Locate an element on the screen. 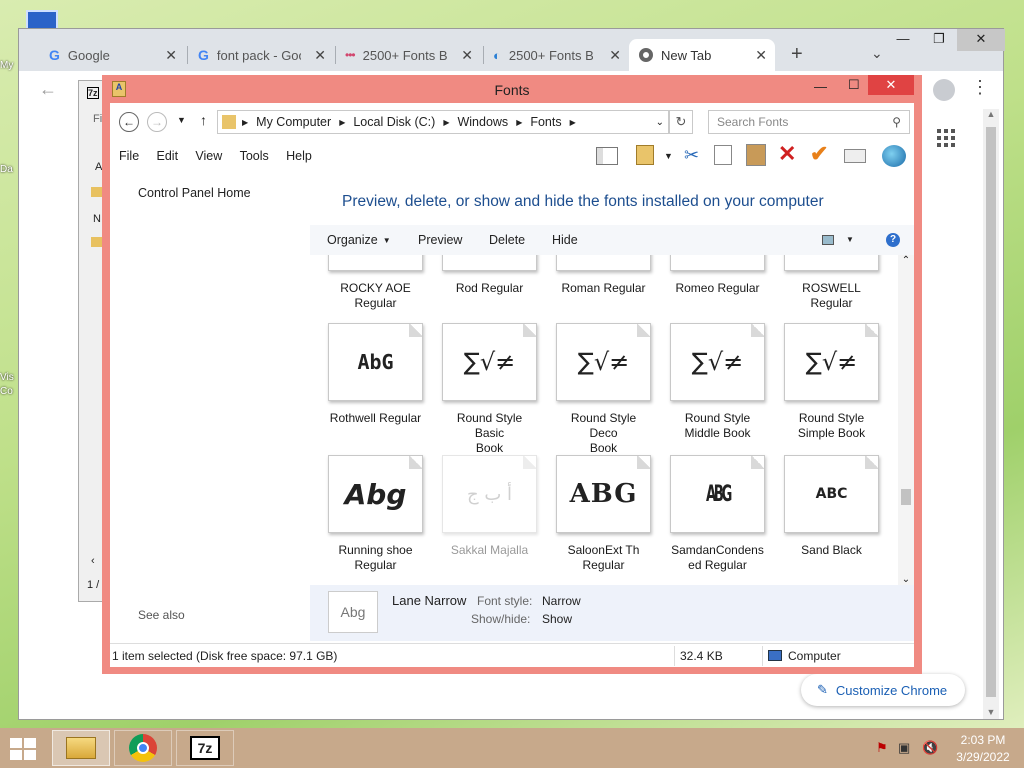 The height and width of the screenshot is (768, 1024). font-tile-running-shoe: Abg Running shoe Regular is located at coordinates (375, 514).